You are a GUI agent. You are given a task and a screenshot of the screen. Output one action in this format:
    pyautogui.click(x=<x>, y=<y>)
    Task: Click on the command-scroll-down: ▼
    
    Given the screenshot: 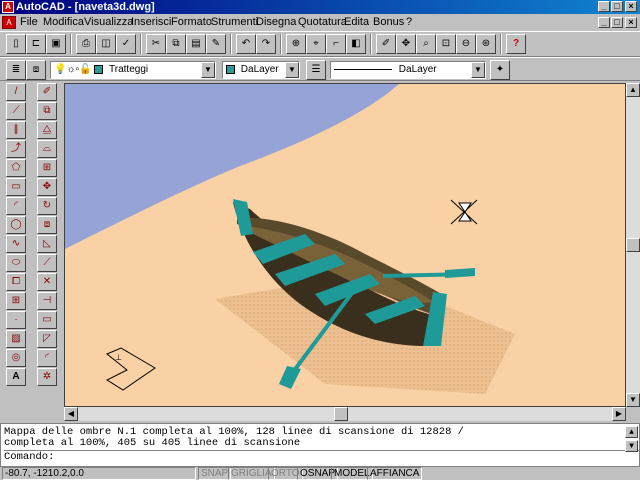 What is the action you would take?
    pyautogui.click(x=631, y=446)
    